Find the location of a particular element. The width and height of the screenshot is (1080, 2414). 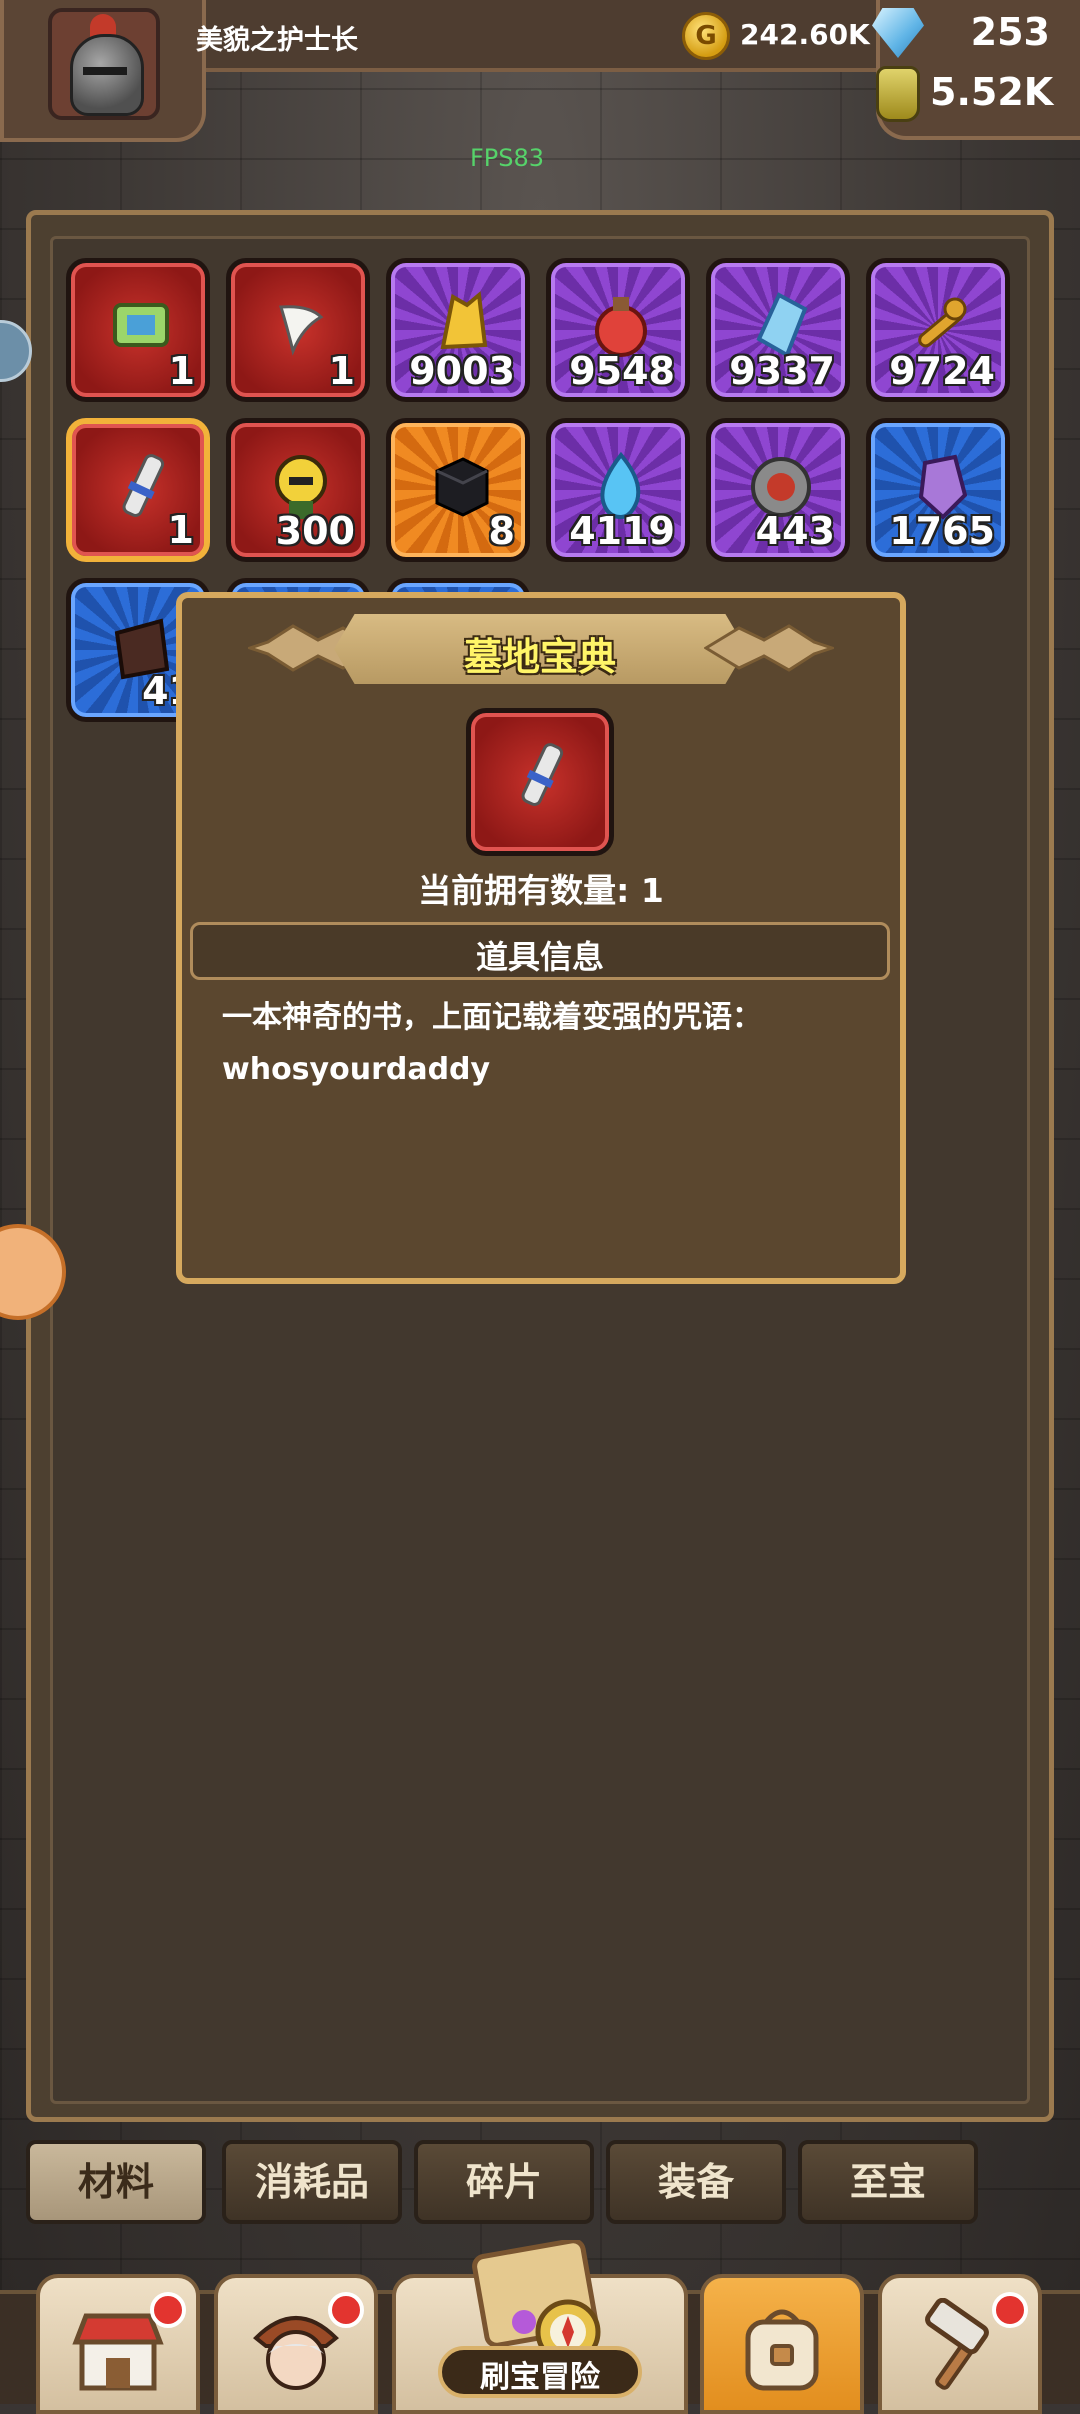

inventory-slot-black-cube: 8 is located at coordinates (458, 490).